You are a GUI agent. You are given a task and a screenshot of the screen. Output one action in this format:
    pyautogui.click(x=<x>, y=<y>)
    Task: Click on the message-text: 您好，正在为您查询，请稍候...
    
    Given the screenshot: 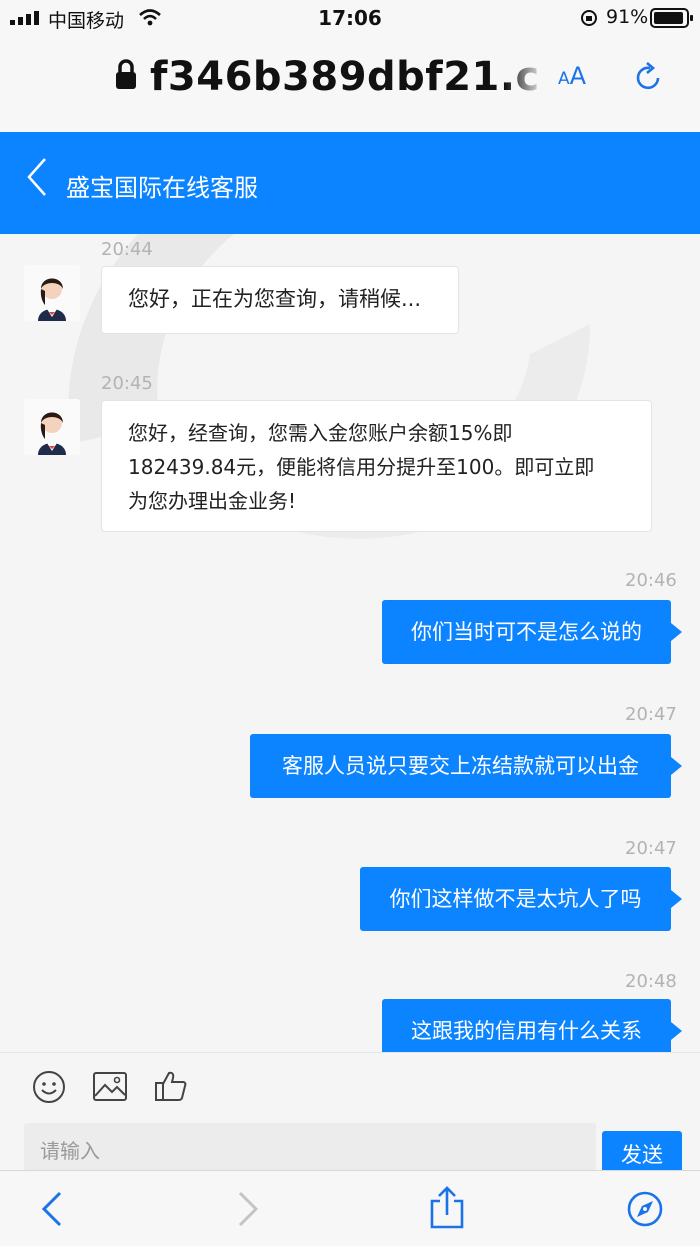 What is the action you would take?
    pyautogui.click(x=275, y=299)
    